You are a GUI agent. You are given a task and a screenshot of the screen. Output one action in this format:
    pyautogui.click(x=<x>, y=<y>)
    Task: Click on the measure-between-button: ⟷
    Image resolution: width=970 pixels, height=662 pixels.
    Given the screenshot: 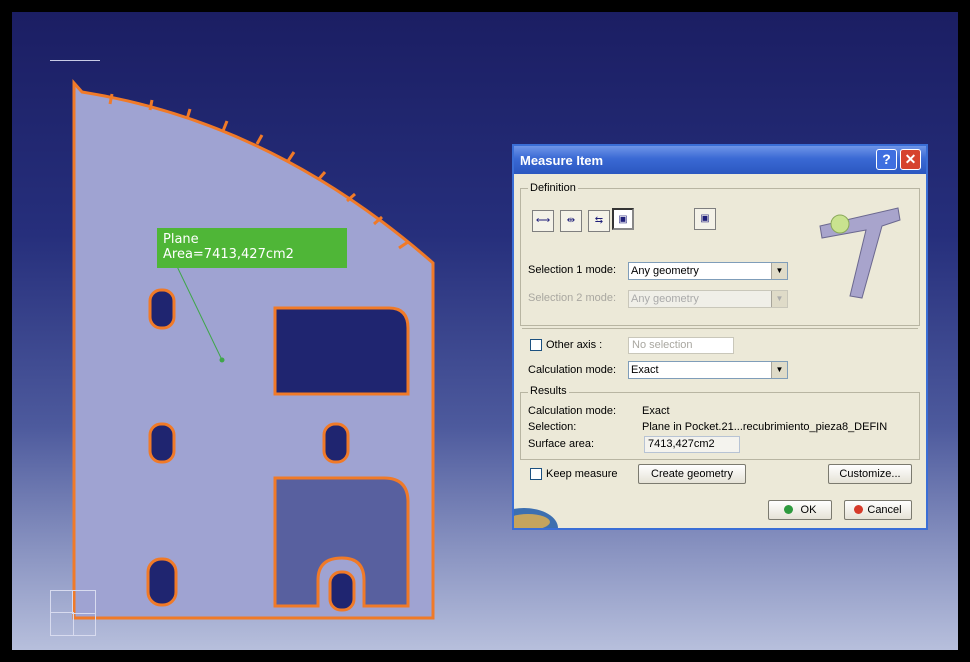 What is the action you would take?
    pyautogui.click(x=543, y=221)
    